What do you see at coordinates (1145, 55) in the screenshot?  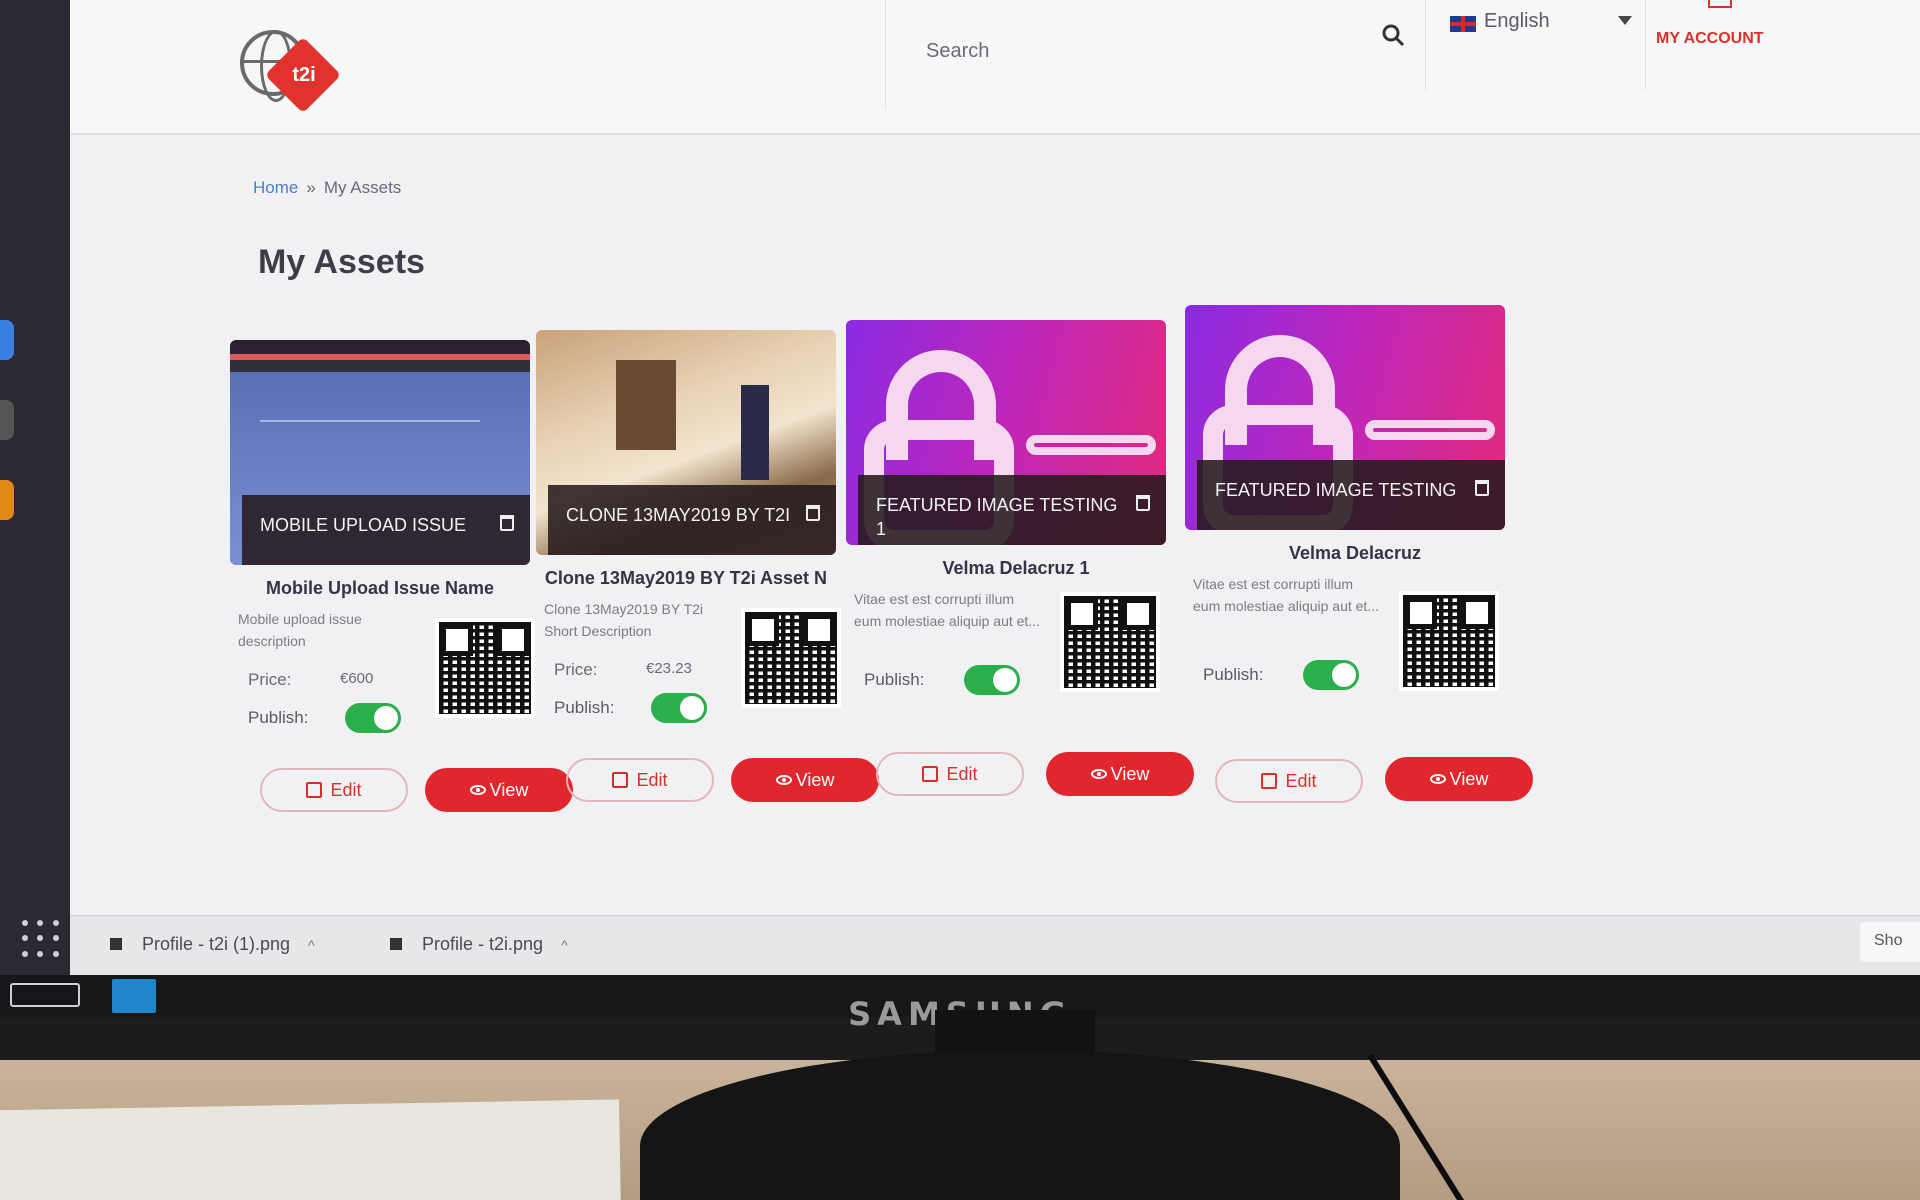 I see `search-box: Search` at bounding box center [1145, 55].